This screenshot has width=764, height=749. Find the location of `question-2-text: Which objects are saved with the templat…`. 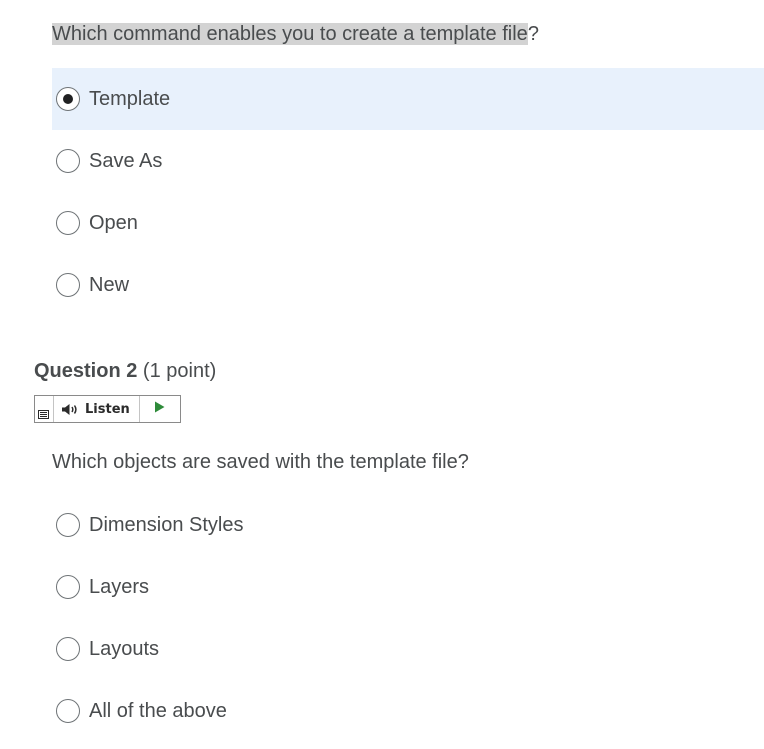

question-2-text: Which objects are saved with the templat… is located at coordinates (260, 462).